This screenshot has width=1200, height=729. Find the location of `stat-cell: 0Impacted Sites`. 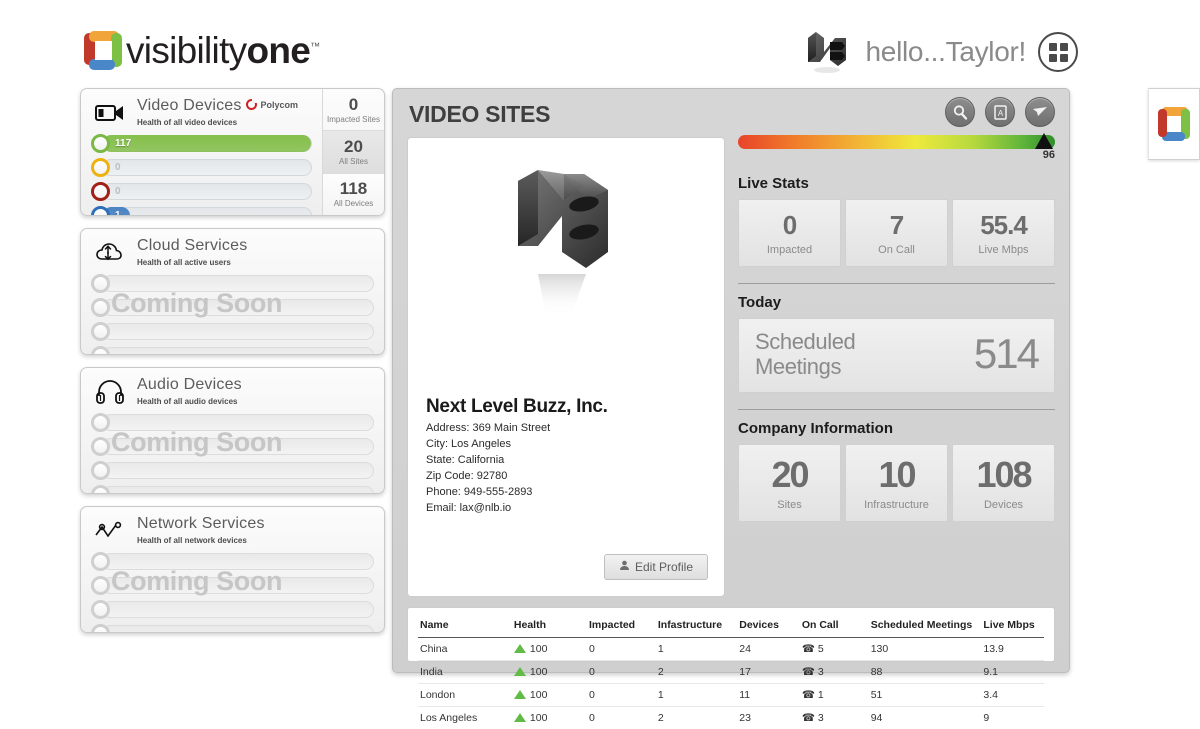

stat-cell: 0Impacted Sites is located at coordinates (353, 110).